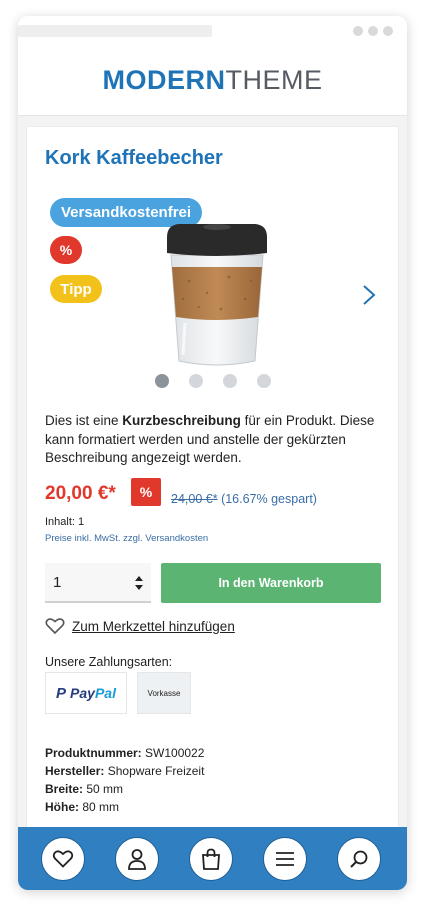 This screenshot has height=907, width=421. I want to click on payment-title: Unsere Zahlungsarten:, so click(109, 662).